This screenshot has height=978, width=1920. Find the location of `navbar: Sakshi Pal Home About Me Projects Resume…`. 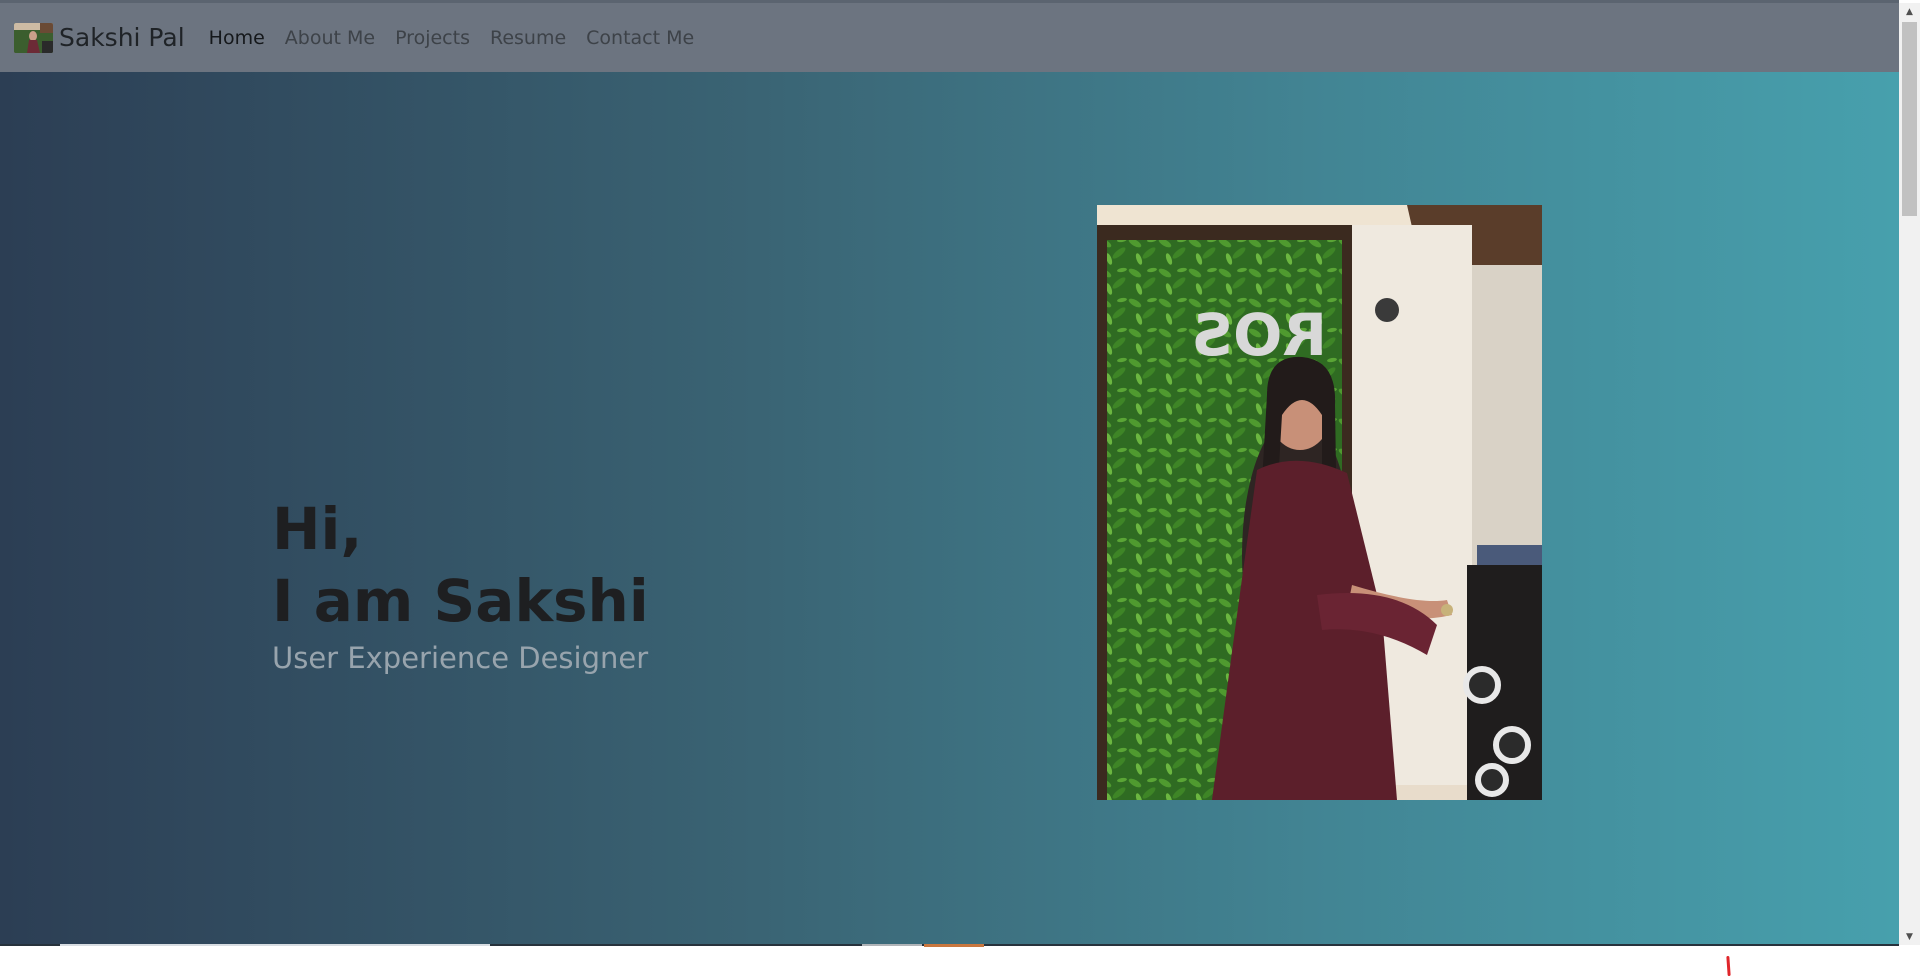

navbar: Sakshi Pal Home About Me Projects Resume… is located at coordinates (949, 37).